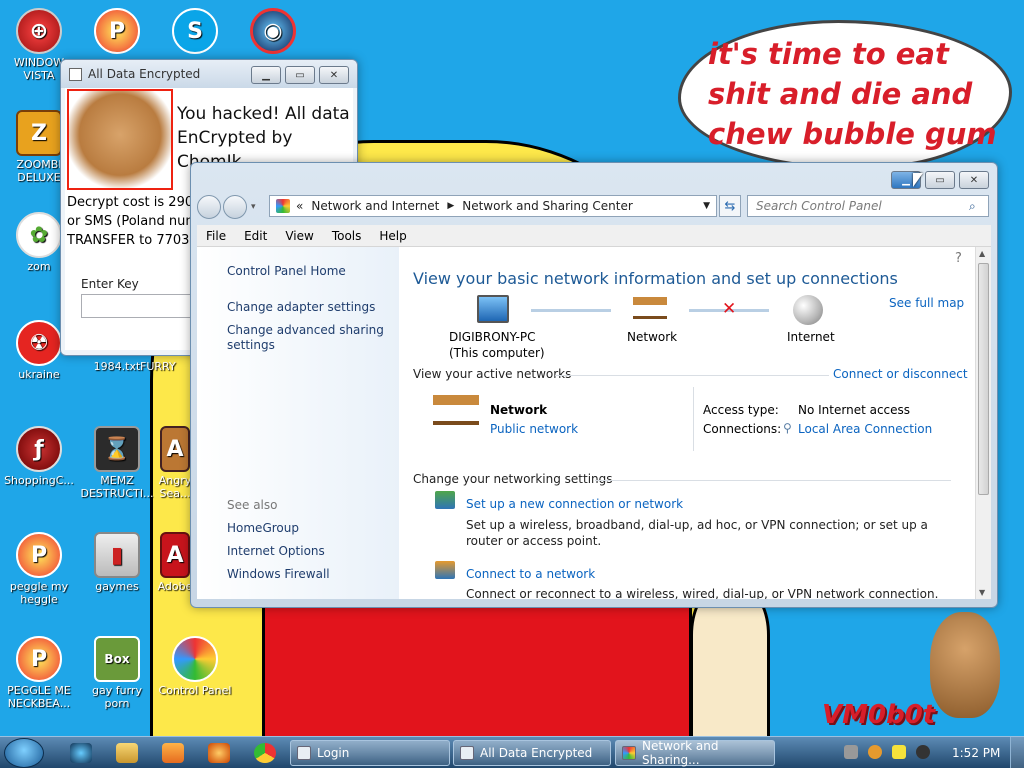  I want to click on tray-search-icon, so click(875, 752).